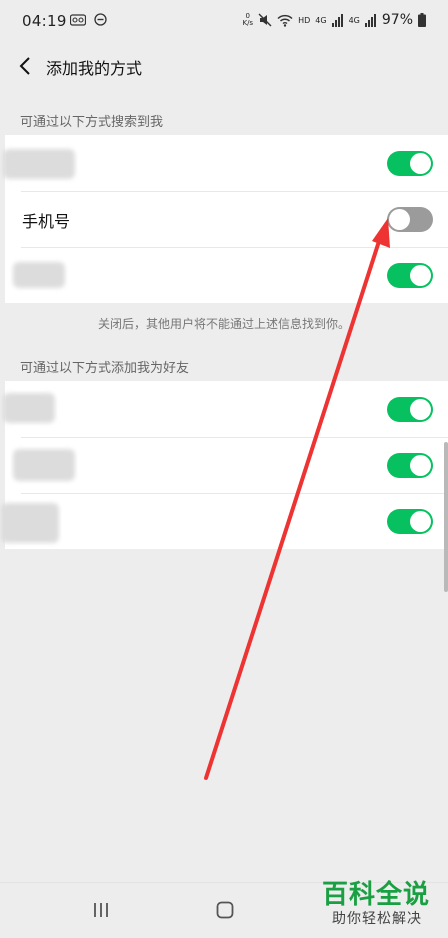 The width and height of the screenshot is (448, 938). I want to click on home-icon, so click(225, 910).